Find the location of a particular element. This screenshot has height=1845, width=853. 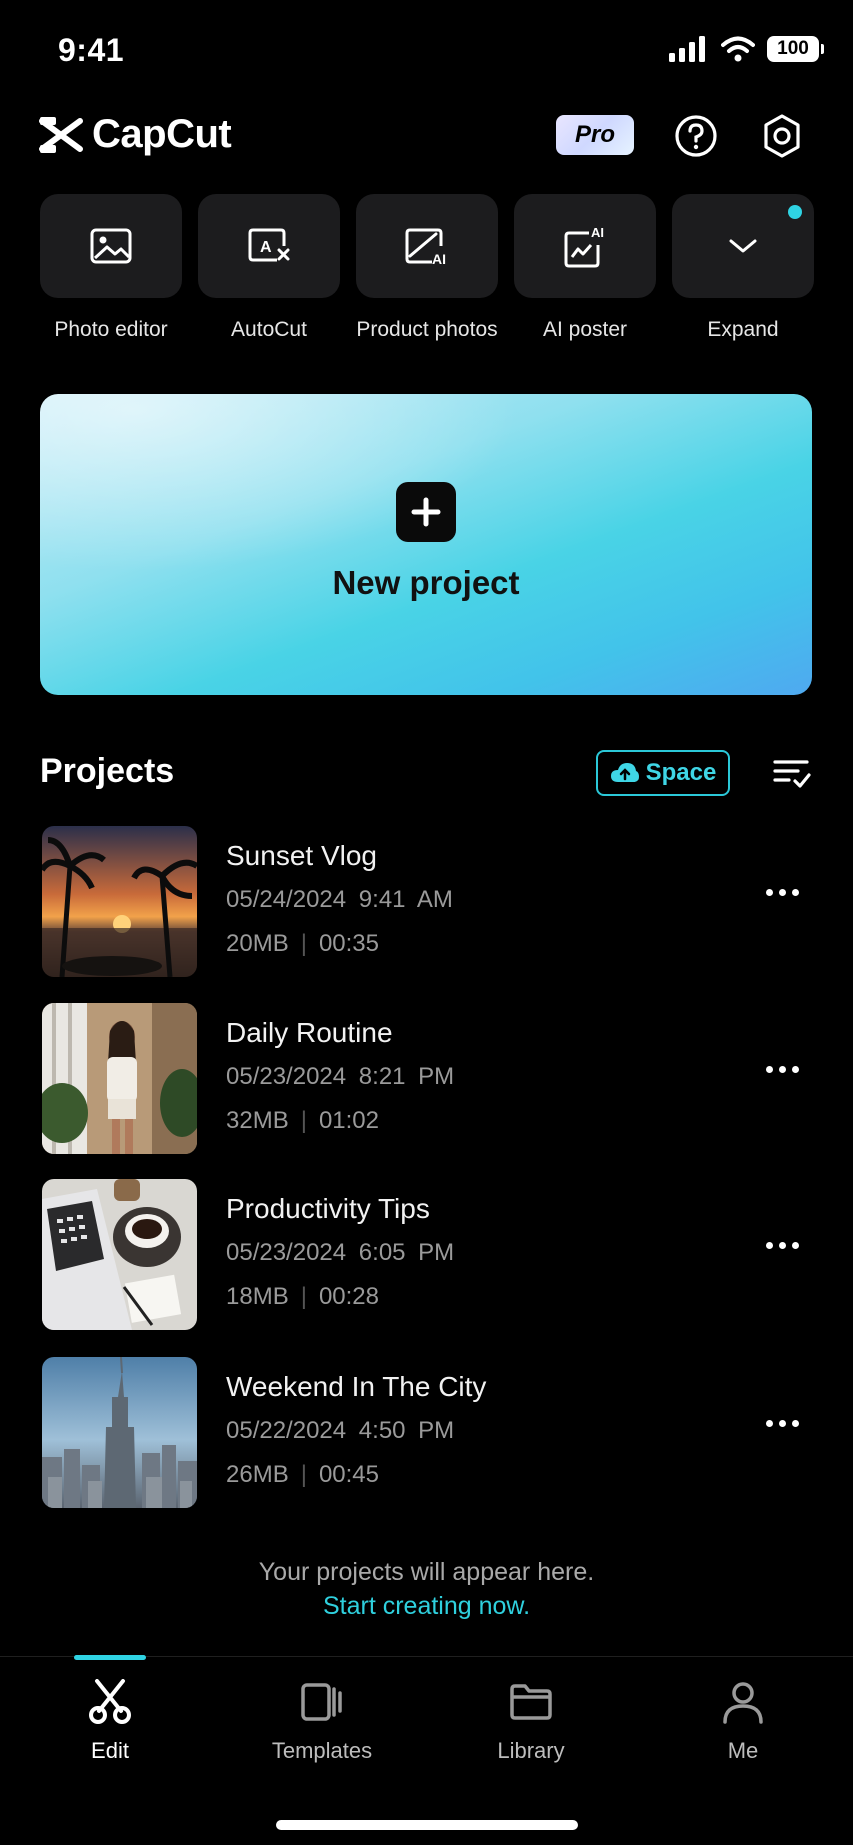

cellular-signal-icon is located at coordinates (687, 49).